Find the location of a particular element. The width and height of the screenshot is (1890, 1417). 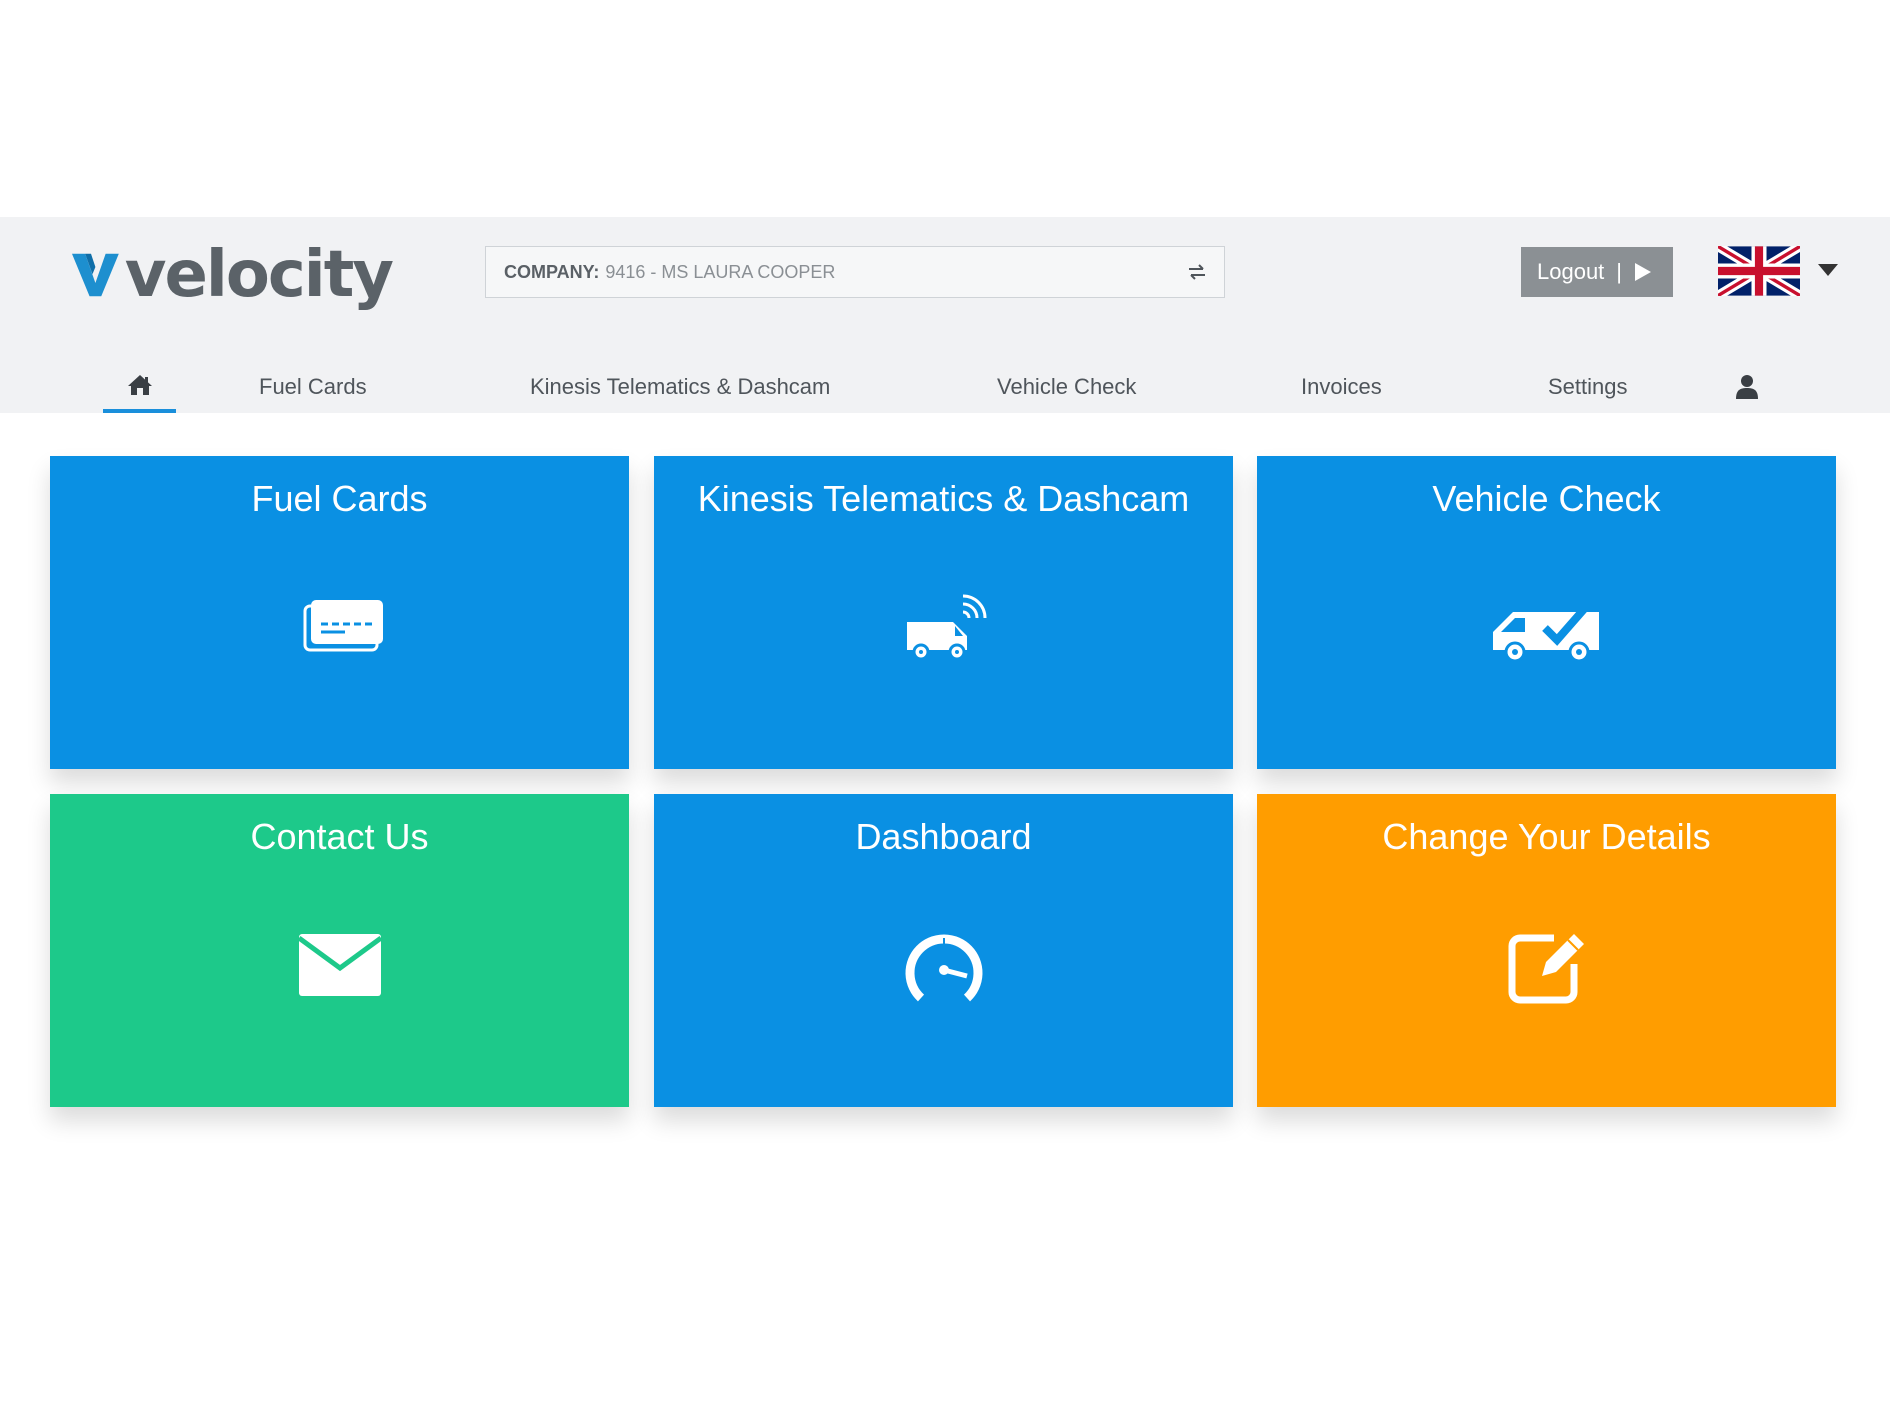

play-arrow-icon is located at coordinates (1643, 272).